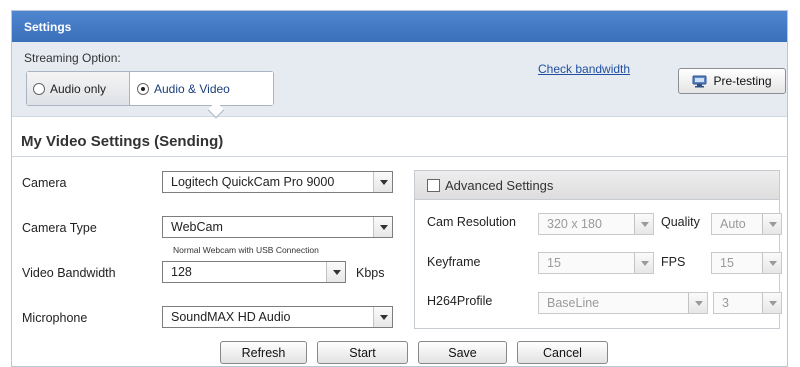  I want to click on quality-value: Auto, so click(733, 224).